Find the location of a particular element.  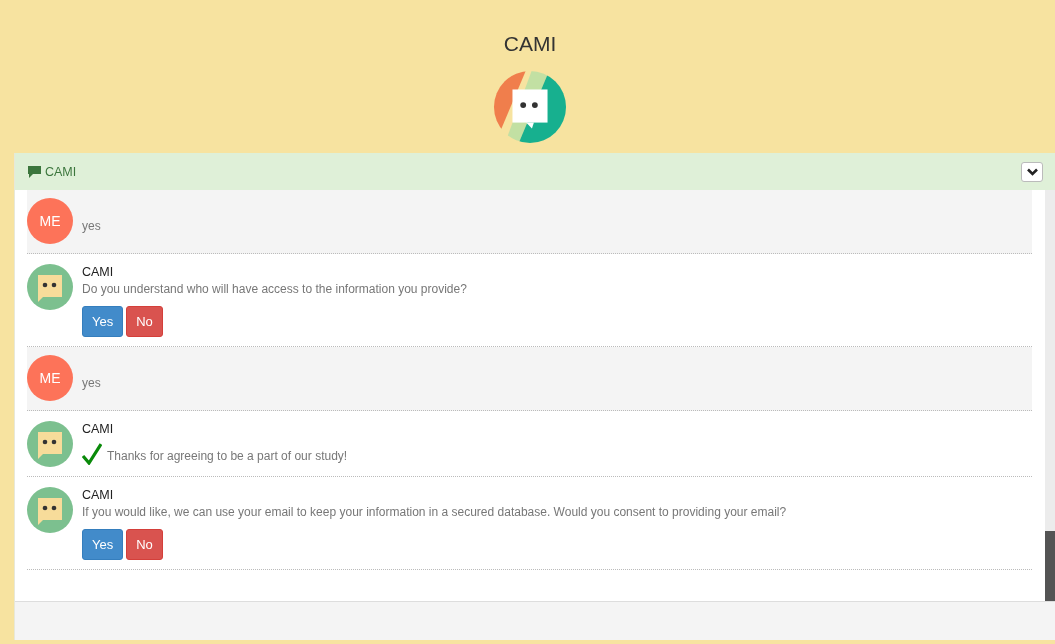

collapse-toggle is located at coordinates (1032, 171).